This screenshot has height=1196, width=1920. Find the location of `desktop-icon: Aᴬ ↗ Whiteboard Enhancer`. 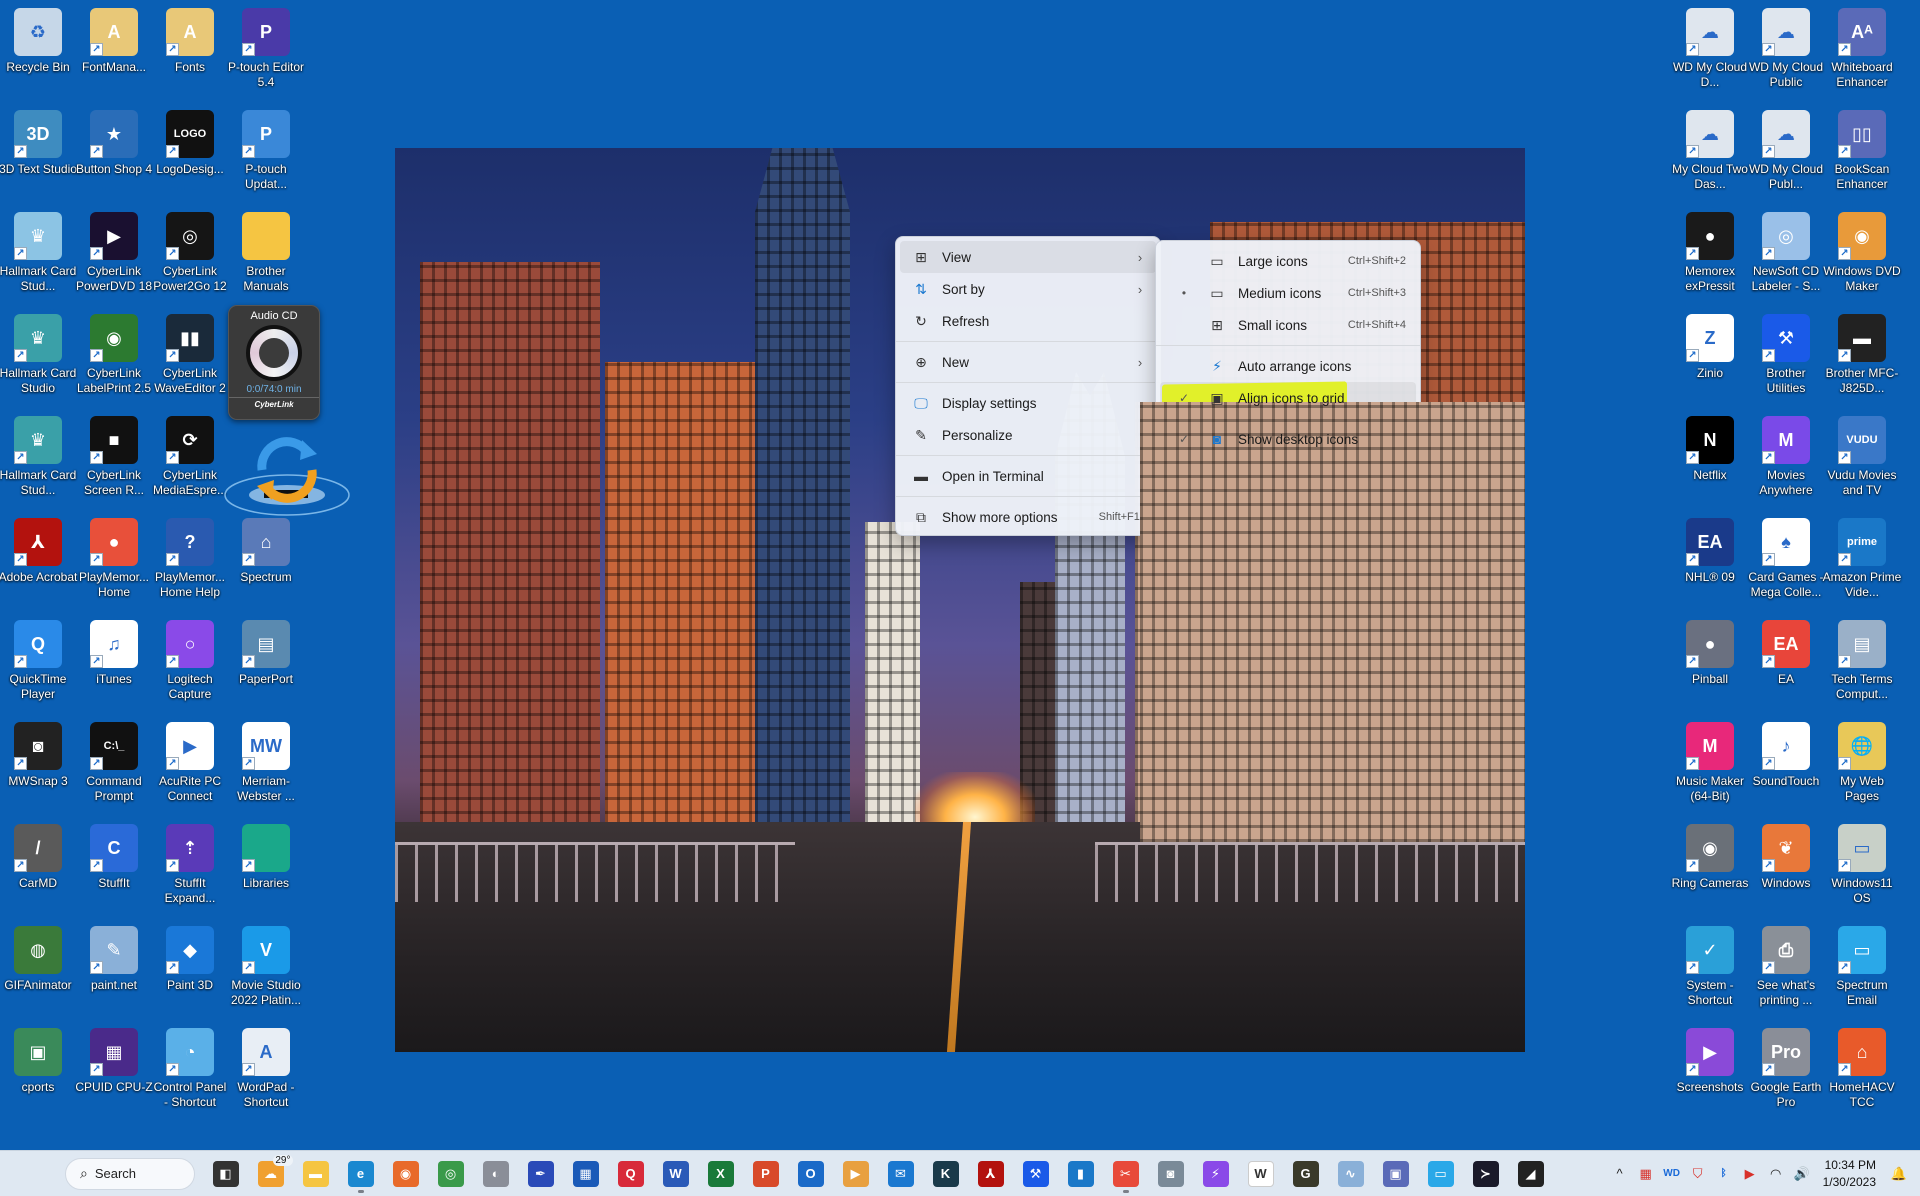

desktop-icon: Aᴬ ↗ Whiteboard Enhancer is located at coordinates (1862, 48).